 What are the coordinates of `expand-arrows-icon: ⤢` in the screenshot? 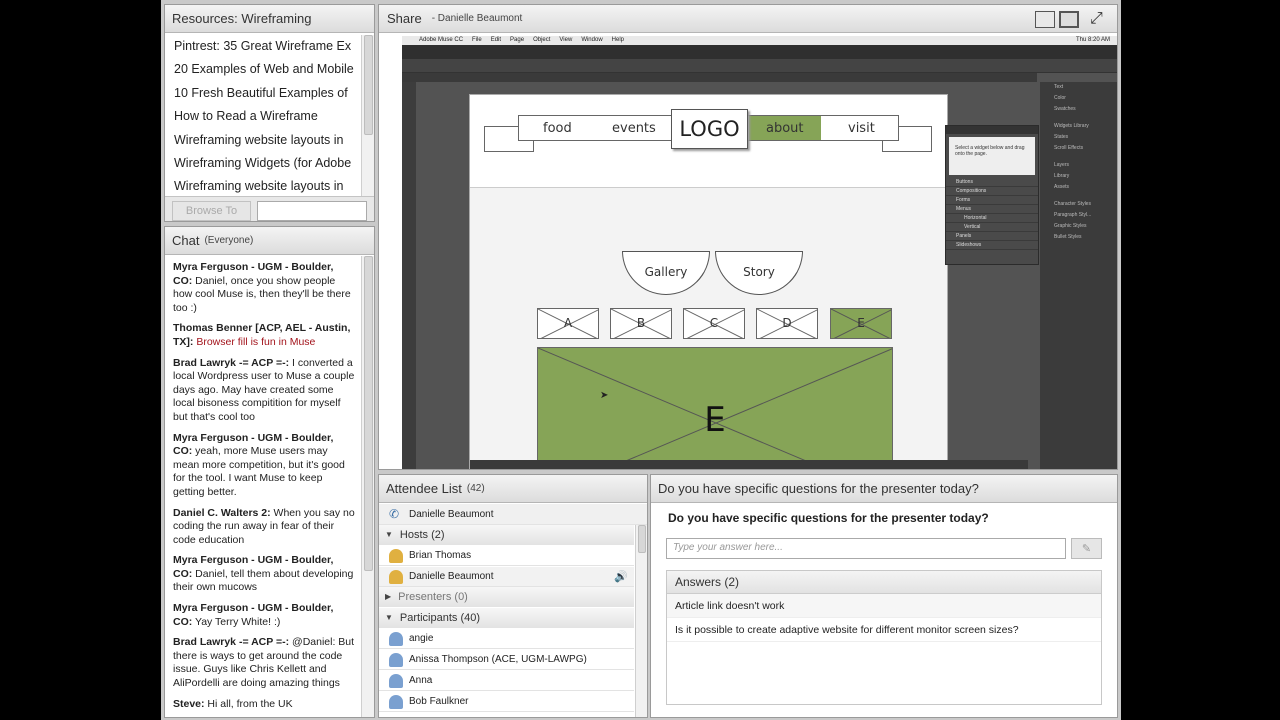 It's located at (1096, 19).